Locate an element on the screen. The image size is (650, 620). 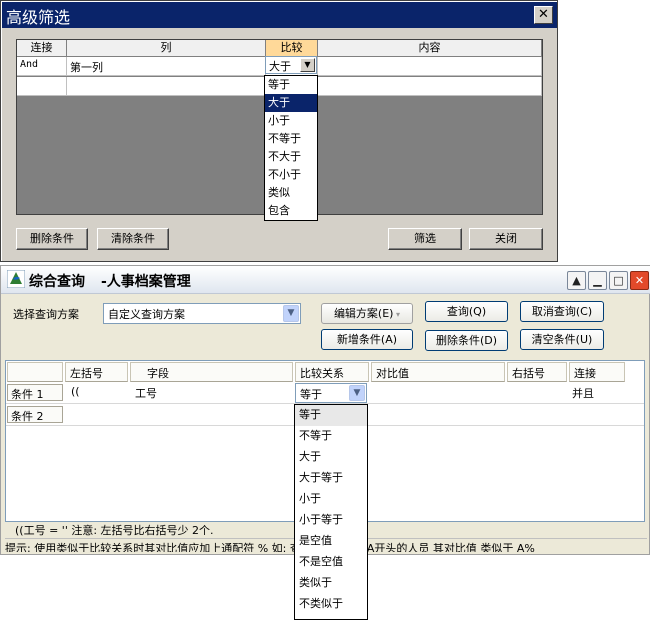
column-header-field: 字段 is located at coordinates (211, 372).